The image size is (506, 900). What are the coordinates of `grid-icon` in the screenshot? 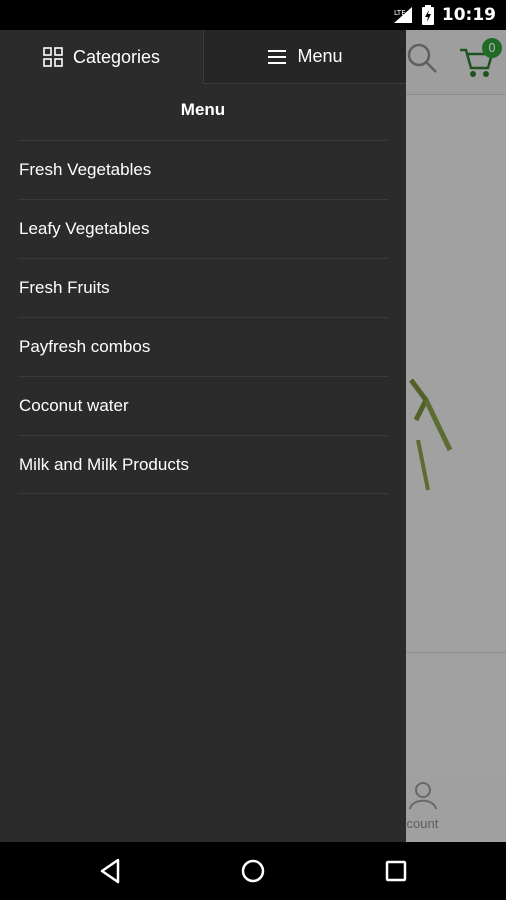 It's located at (53, 57).